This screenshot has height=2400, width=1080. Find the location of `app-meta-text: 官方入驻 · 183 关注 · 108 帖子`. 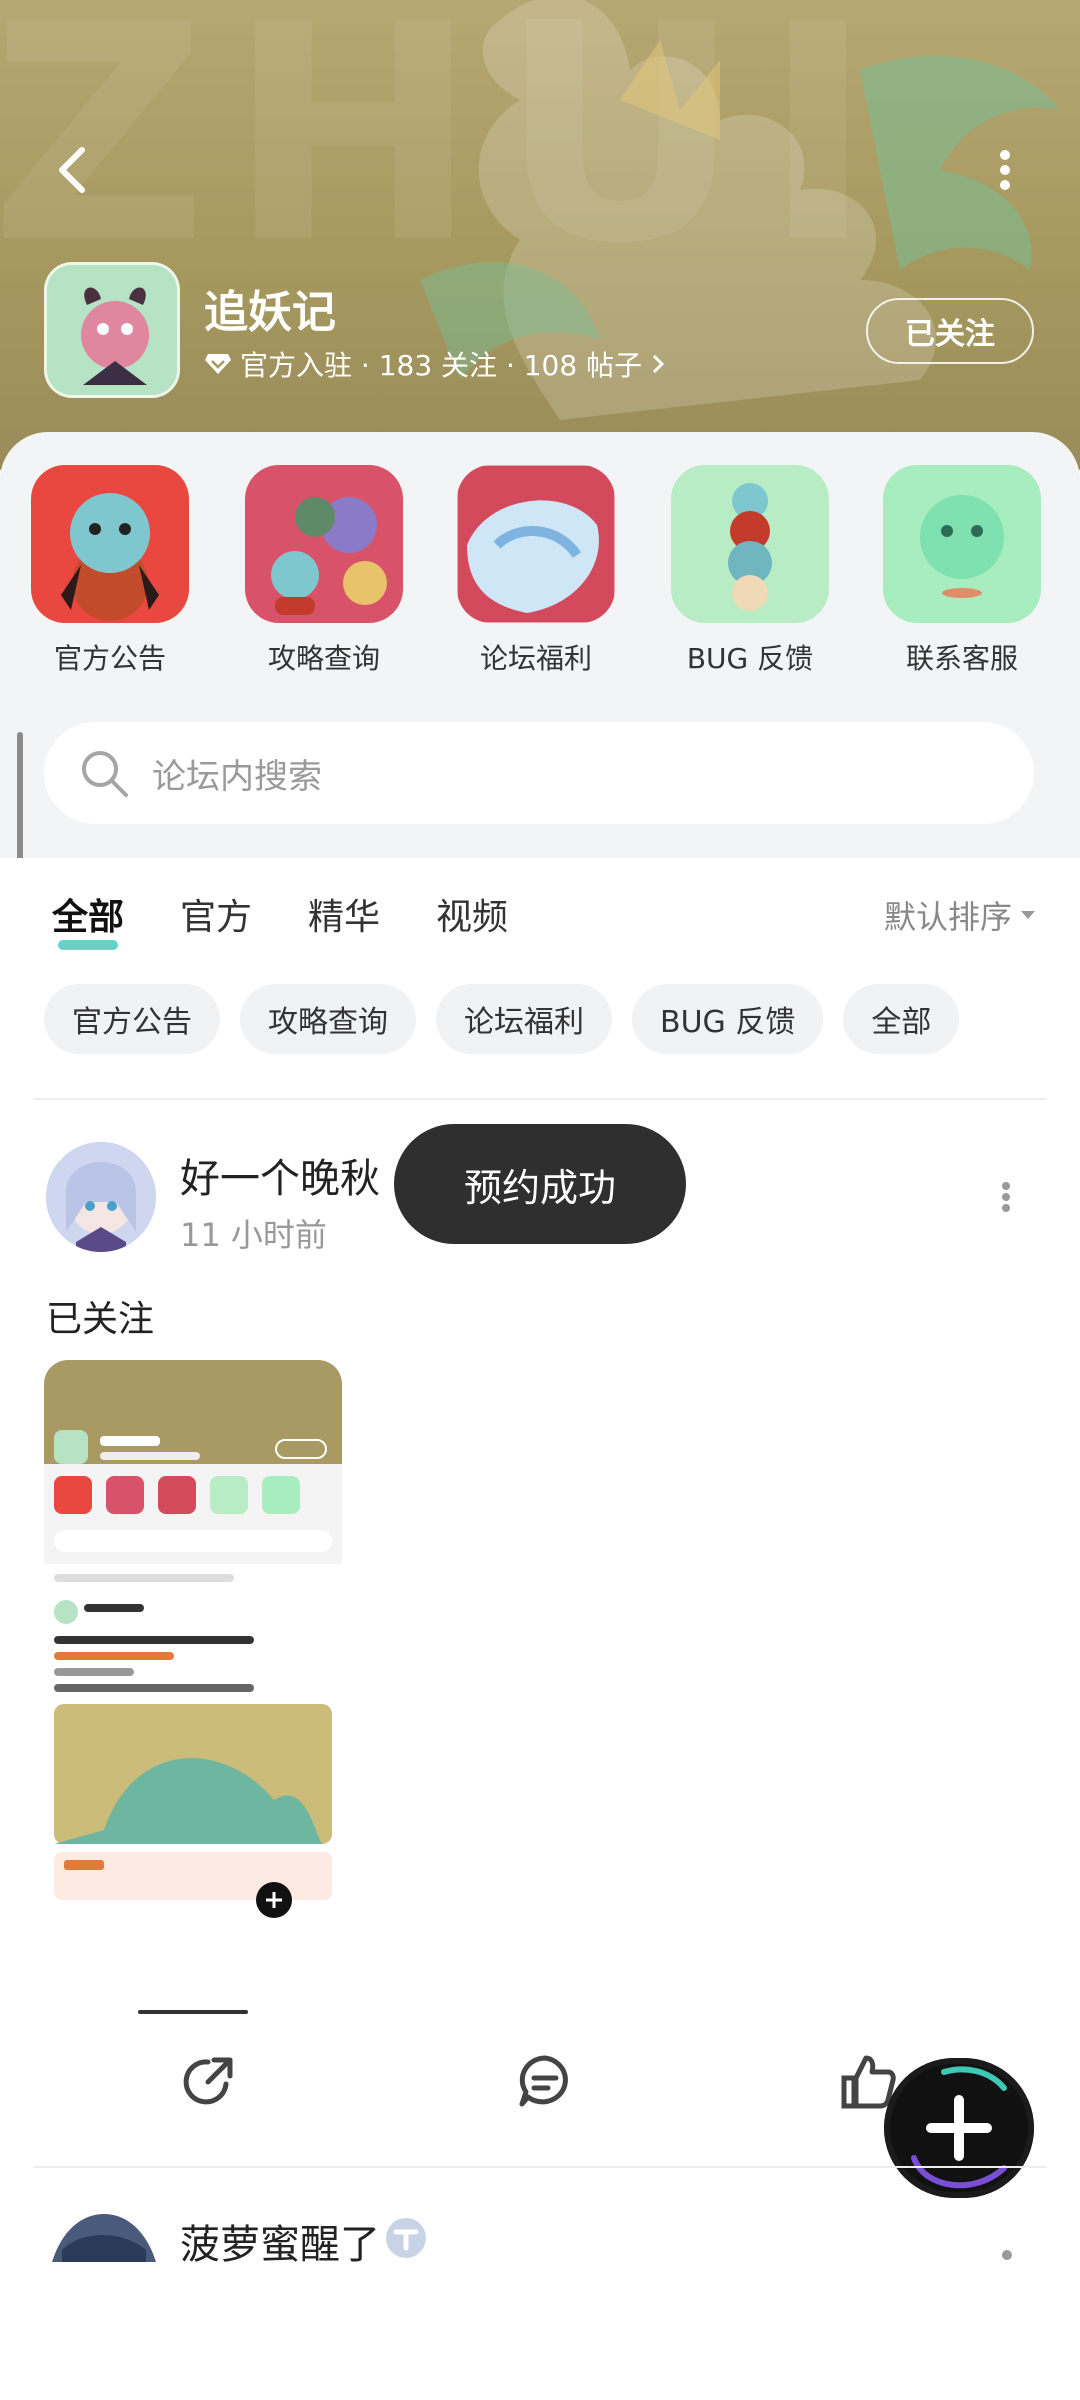

app-meta-text: 官方入驻 · 183 关注 · 108 帖子 is located at coordinates (441, 365).